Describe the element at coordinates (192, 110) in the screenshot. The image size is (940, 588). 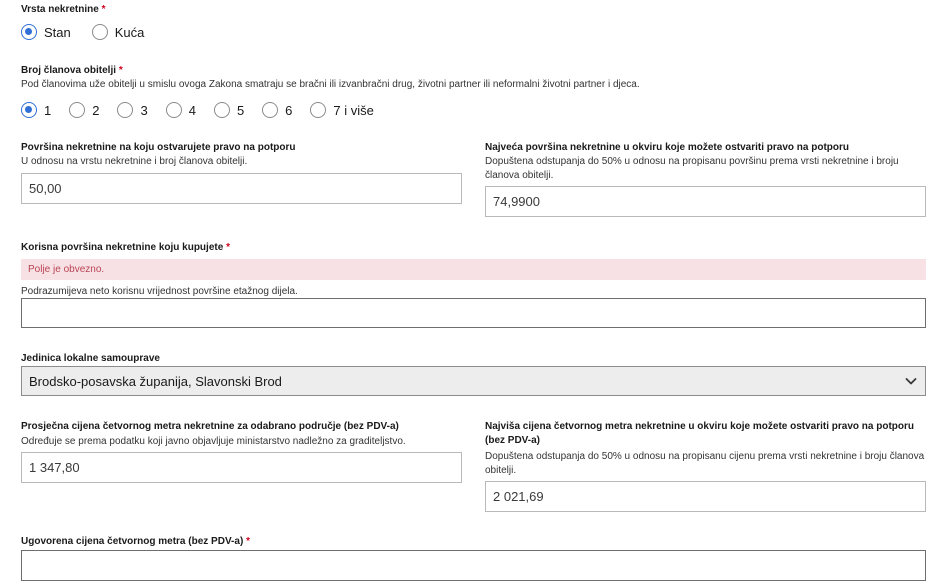
I see `radio-label: 4` at that location.